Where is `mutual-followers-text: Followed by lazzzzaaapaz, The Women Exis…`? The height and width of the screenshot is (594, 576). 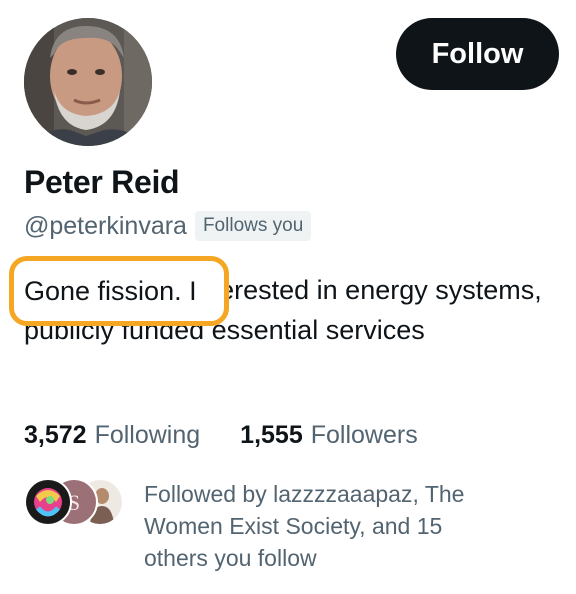
mutual-followers-text: Followed by lazzzzaaapaz, The Women Exis… is located at coordinates (304, 526).